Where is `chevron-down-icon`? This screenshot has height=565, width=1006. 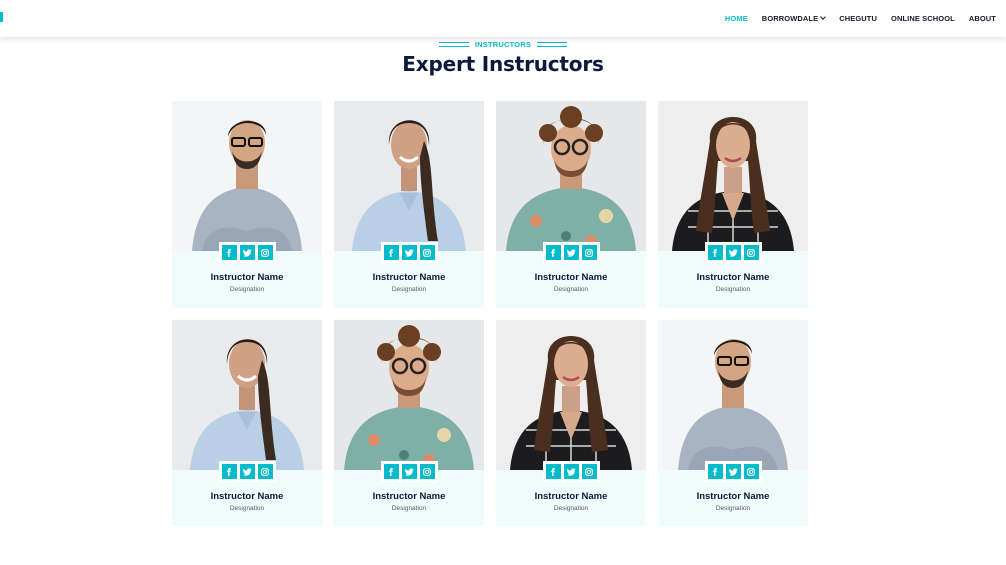
chevron-down-icon is located at coordinates (823, 17).